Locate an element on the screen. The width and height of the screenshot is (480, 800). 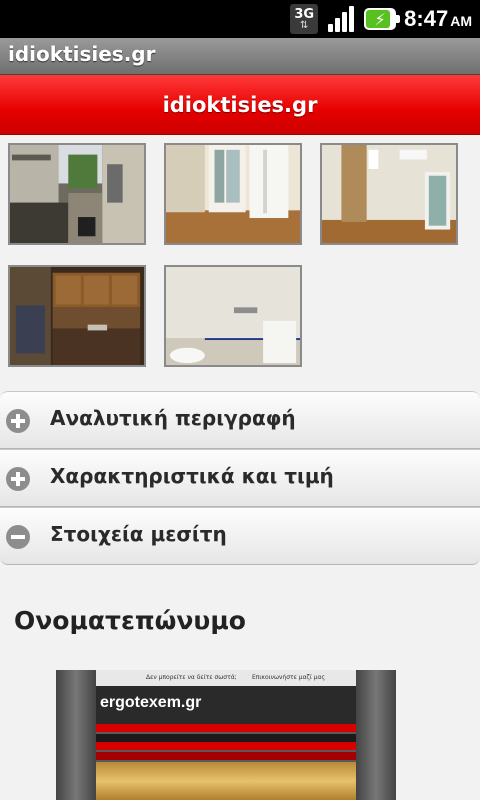
network-3g-icon: 3G ⇅ is located at coordinates (304, 19).